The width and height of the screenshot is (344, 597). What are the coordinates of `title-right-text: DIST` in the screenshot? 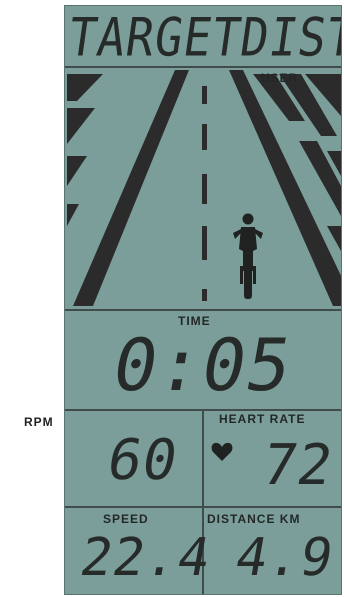 It's located at (289, 37).